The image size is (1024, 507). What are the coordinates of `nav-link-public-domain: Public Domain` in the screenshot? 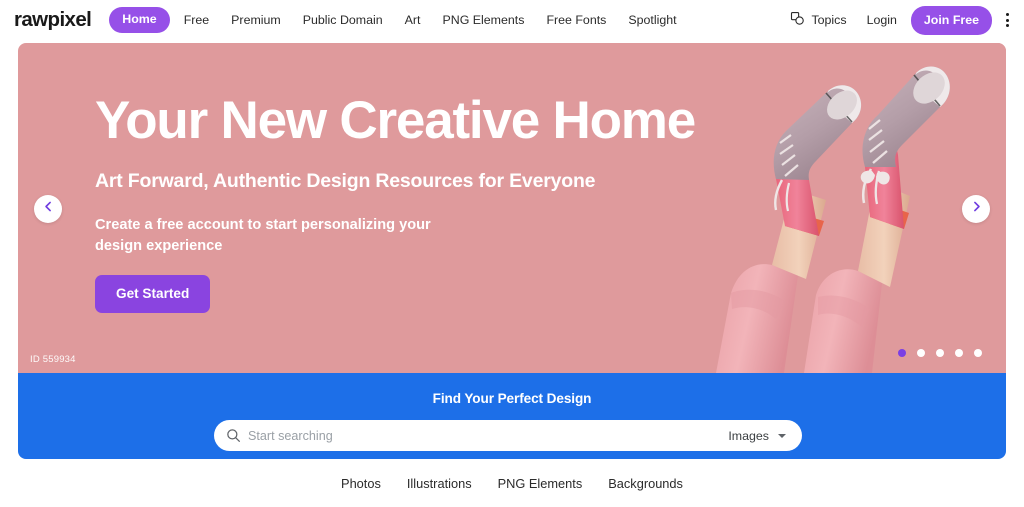 It's located at (343, 19).